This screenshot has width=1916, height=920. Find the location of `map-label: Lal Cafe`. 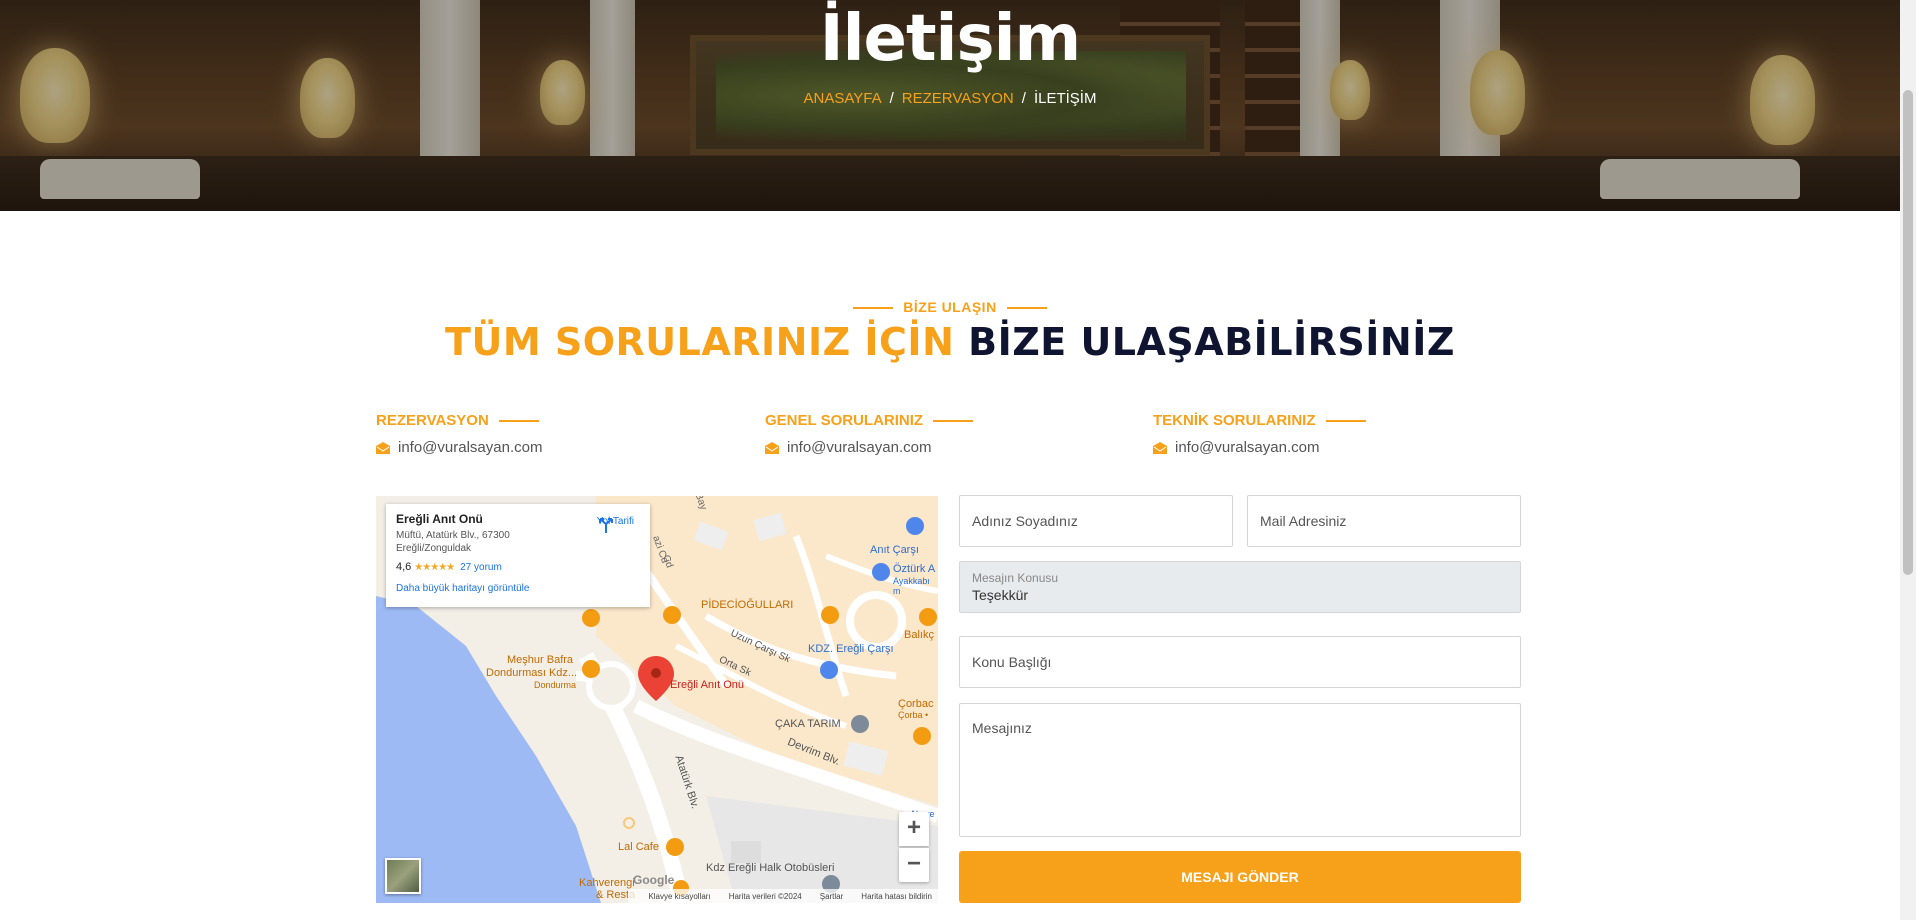

map-label: Lal Cafe is located at coordinates (638, 847).